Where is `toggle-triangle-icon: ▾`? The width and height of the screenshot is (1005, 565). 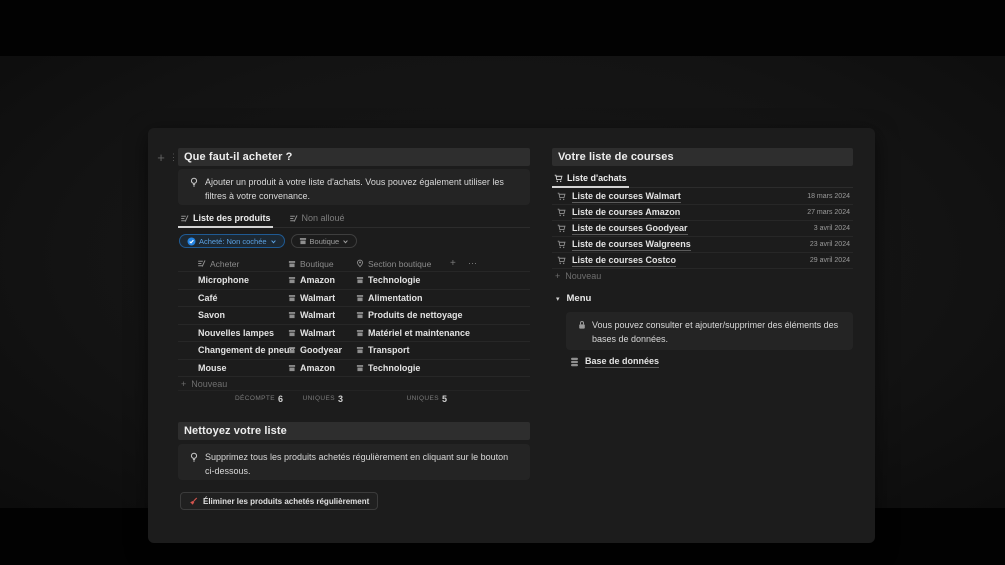 toggle-triangle-icon: ▾ is located at coordinates (558, 299).